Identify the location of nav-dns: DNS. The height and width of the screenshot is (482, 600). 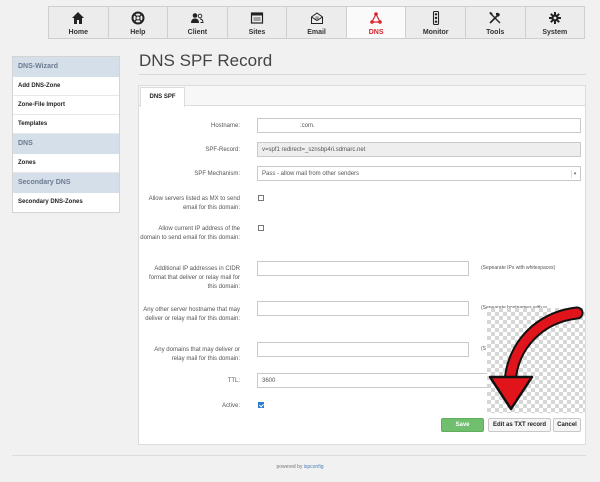
(376, 22).